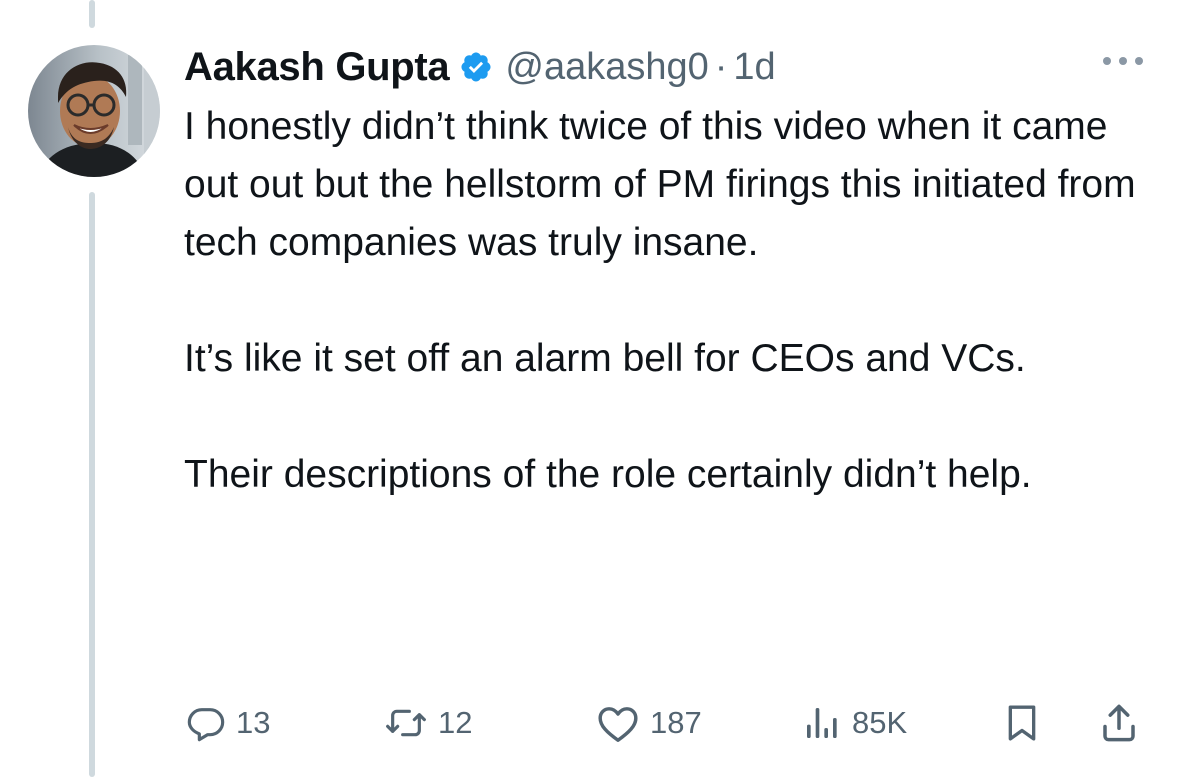 The image size is (1179, 777). I want to click on heart-icon, so click(618, 723).